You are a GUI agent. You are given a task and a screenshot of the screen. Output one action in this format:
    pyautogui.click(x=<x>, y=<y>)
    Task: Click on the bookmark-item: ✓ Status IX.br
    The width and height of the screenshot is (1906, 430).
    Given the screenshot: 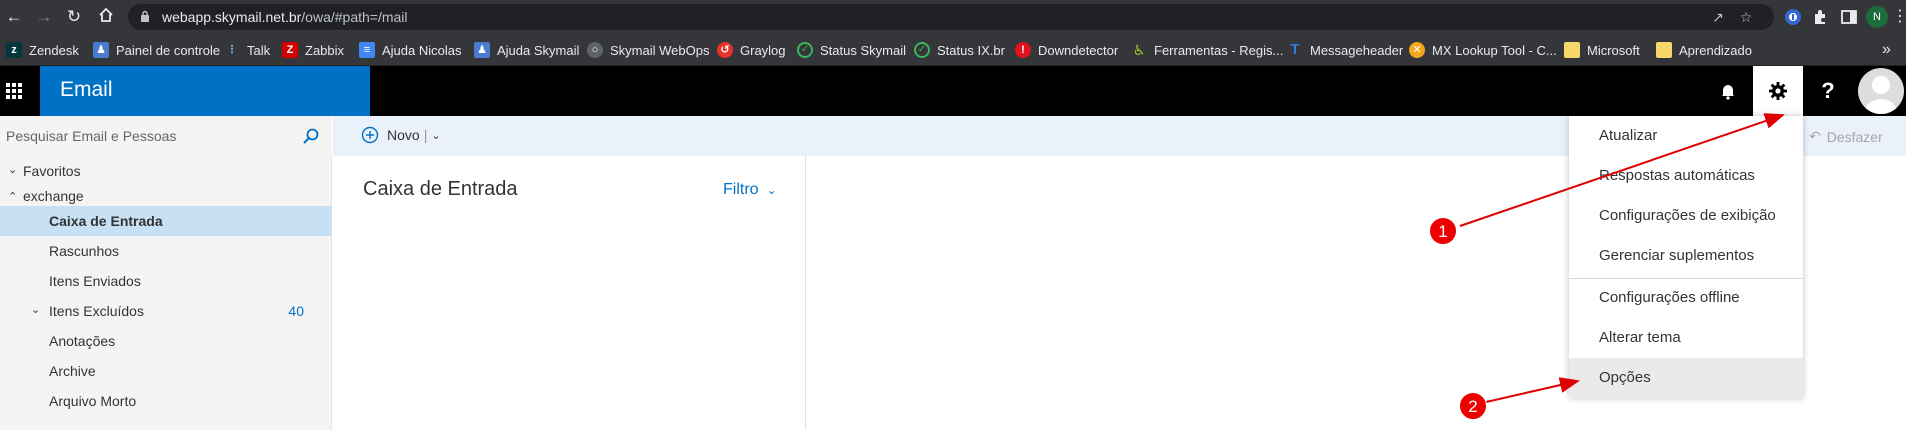 What is the action you would take?
    pyautogui.click(x=959, y=50)
    